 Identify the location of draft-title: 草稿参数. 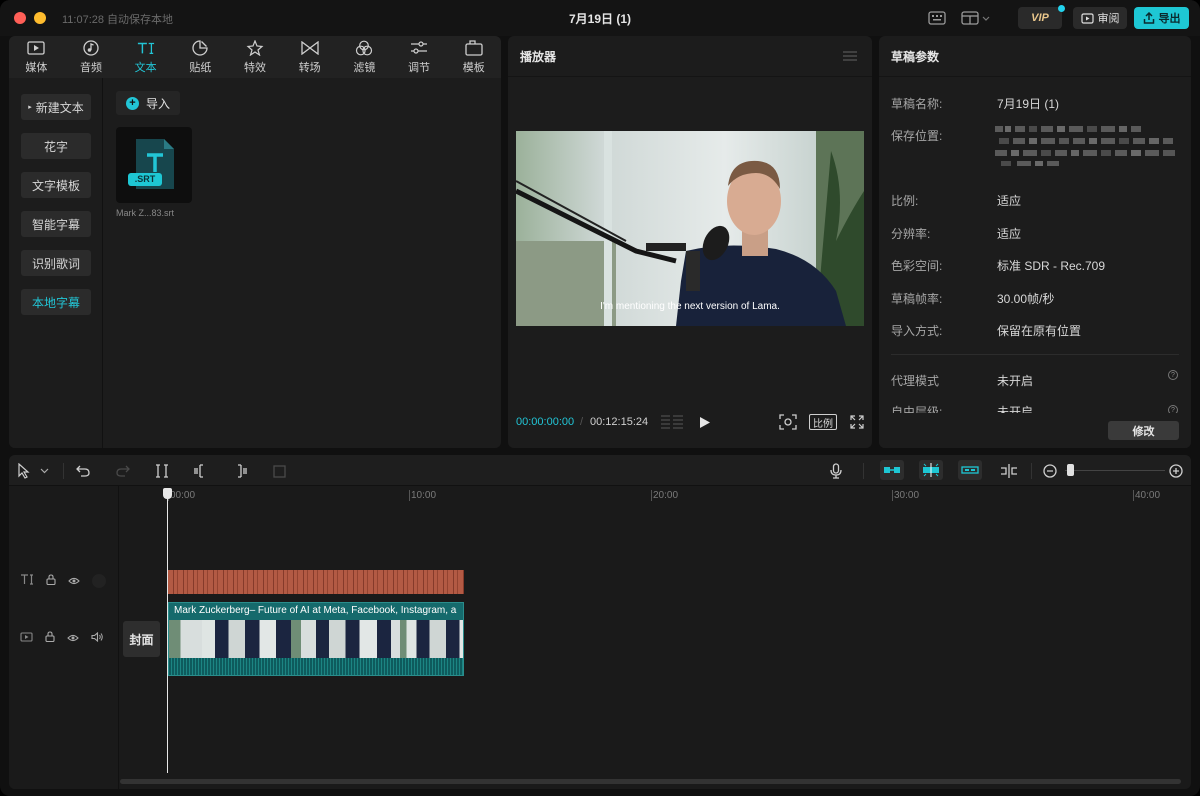
(915, 57).